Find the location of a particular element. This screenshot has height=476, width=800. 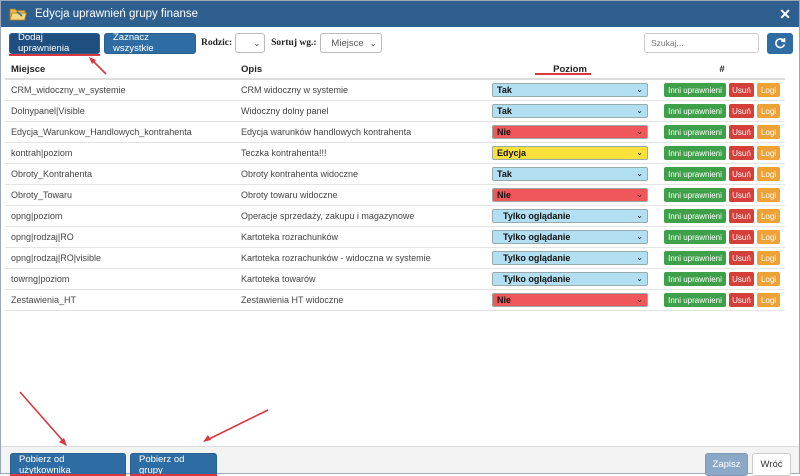

fetch-from-user-button: Pobierz od użytkownika is located at coordinates (68, 464).